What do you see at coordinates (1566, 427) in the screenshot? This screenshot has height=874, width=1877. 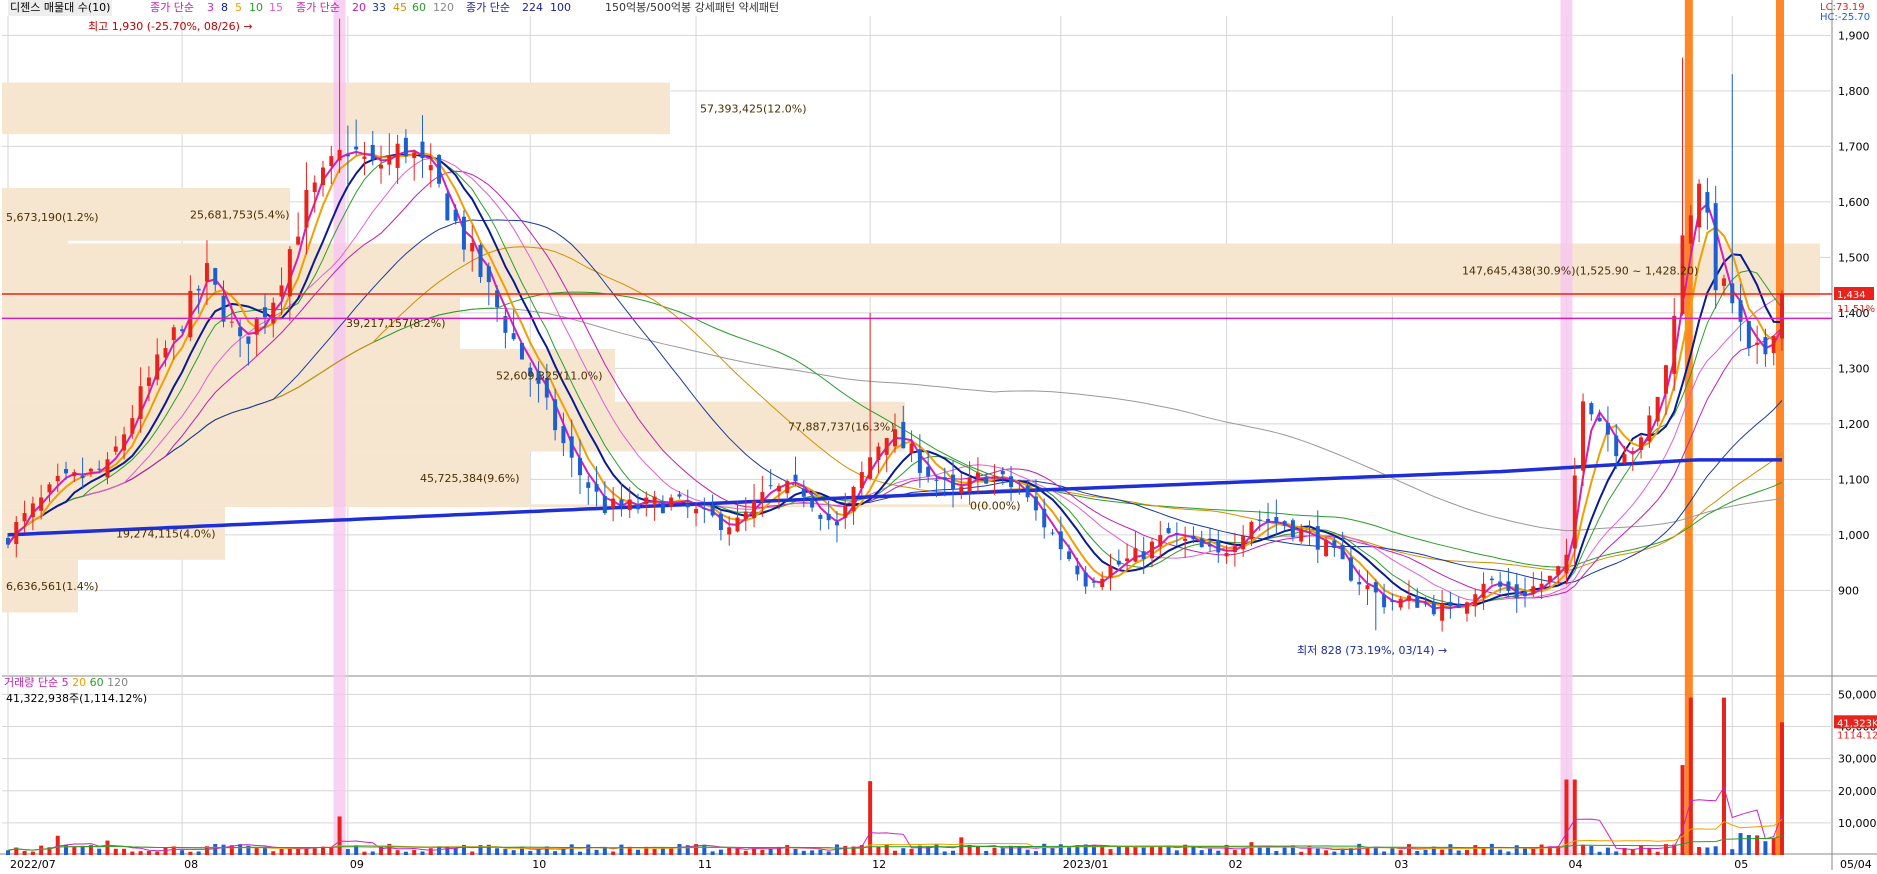 I see `pattern-highlight` at bounding box center [1566, 427].